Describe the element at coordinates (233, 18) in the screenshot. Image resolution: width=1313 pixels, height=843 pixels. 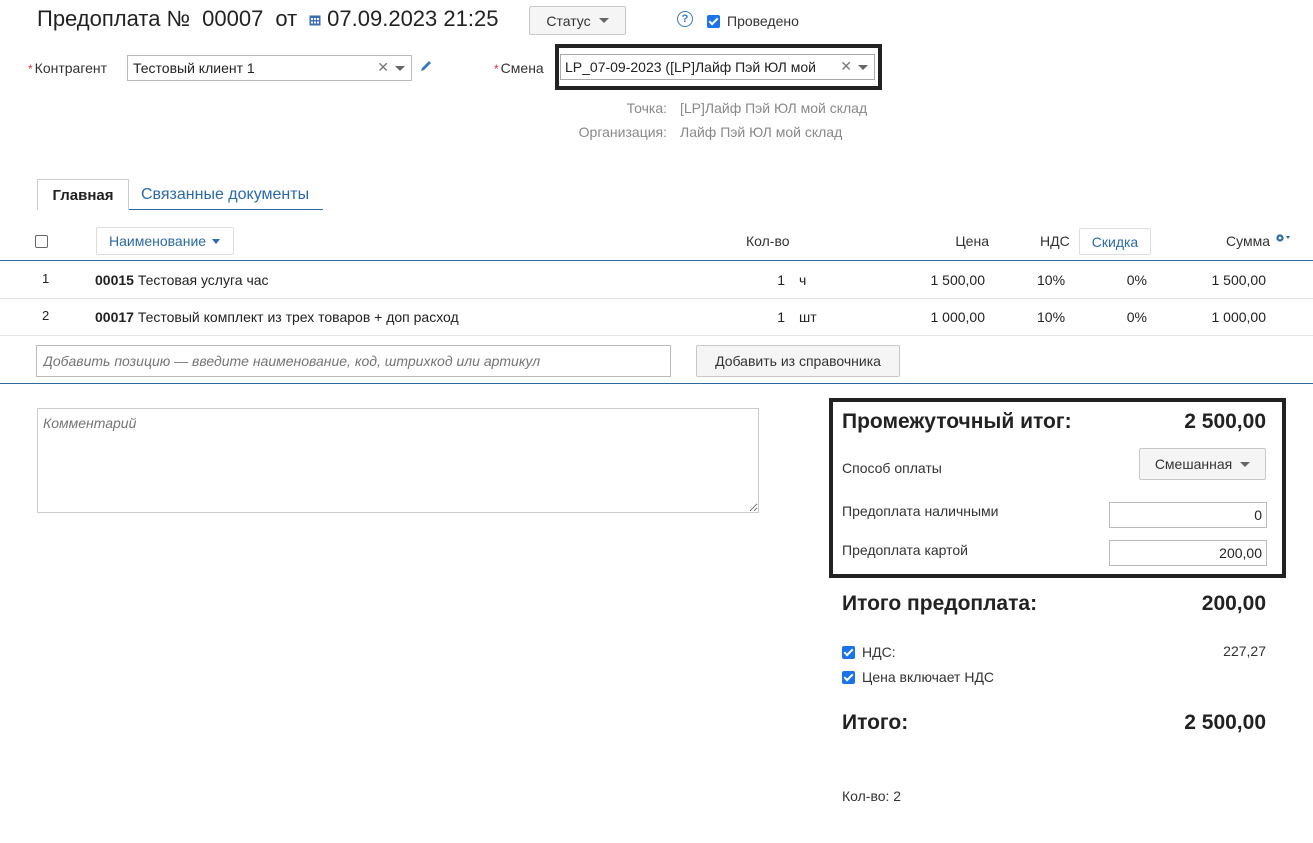
I see `doc-number: 00007` at that location.